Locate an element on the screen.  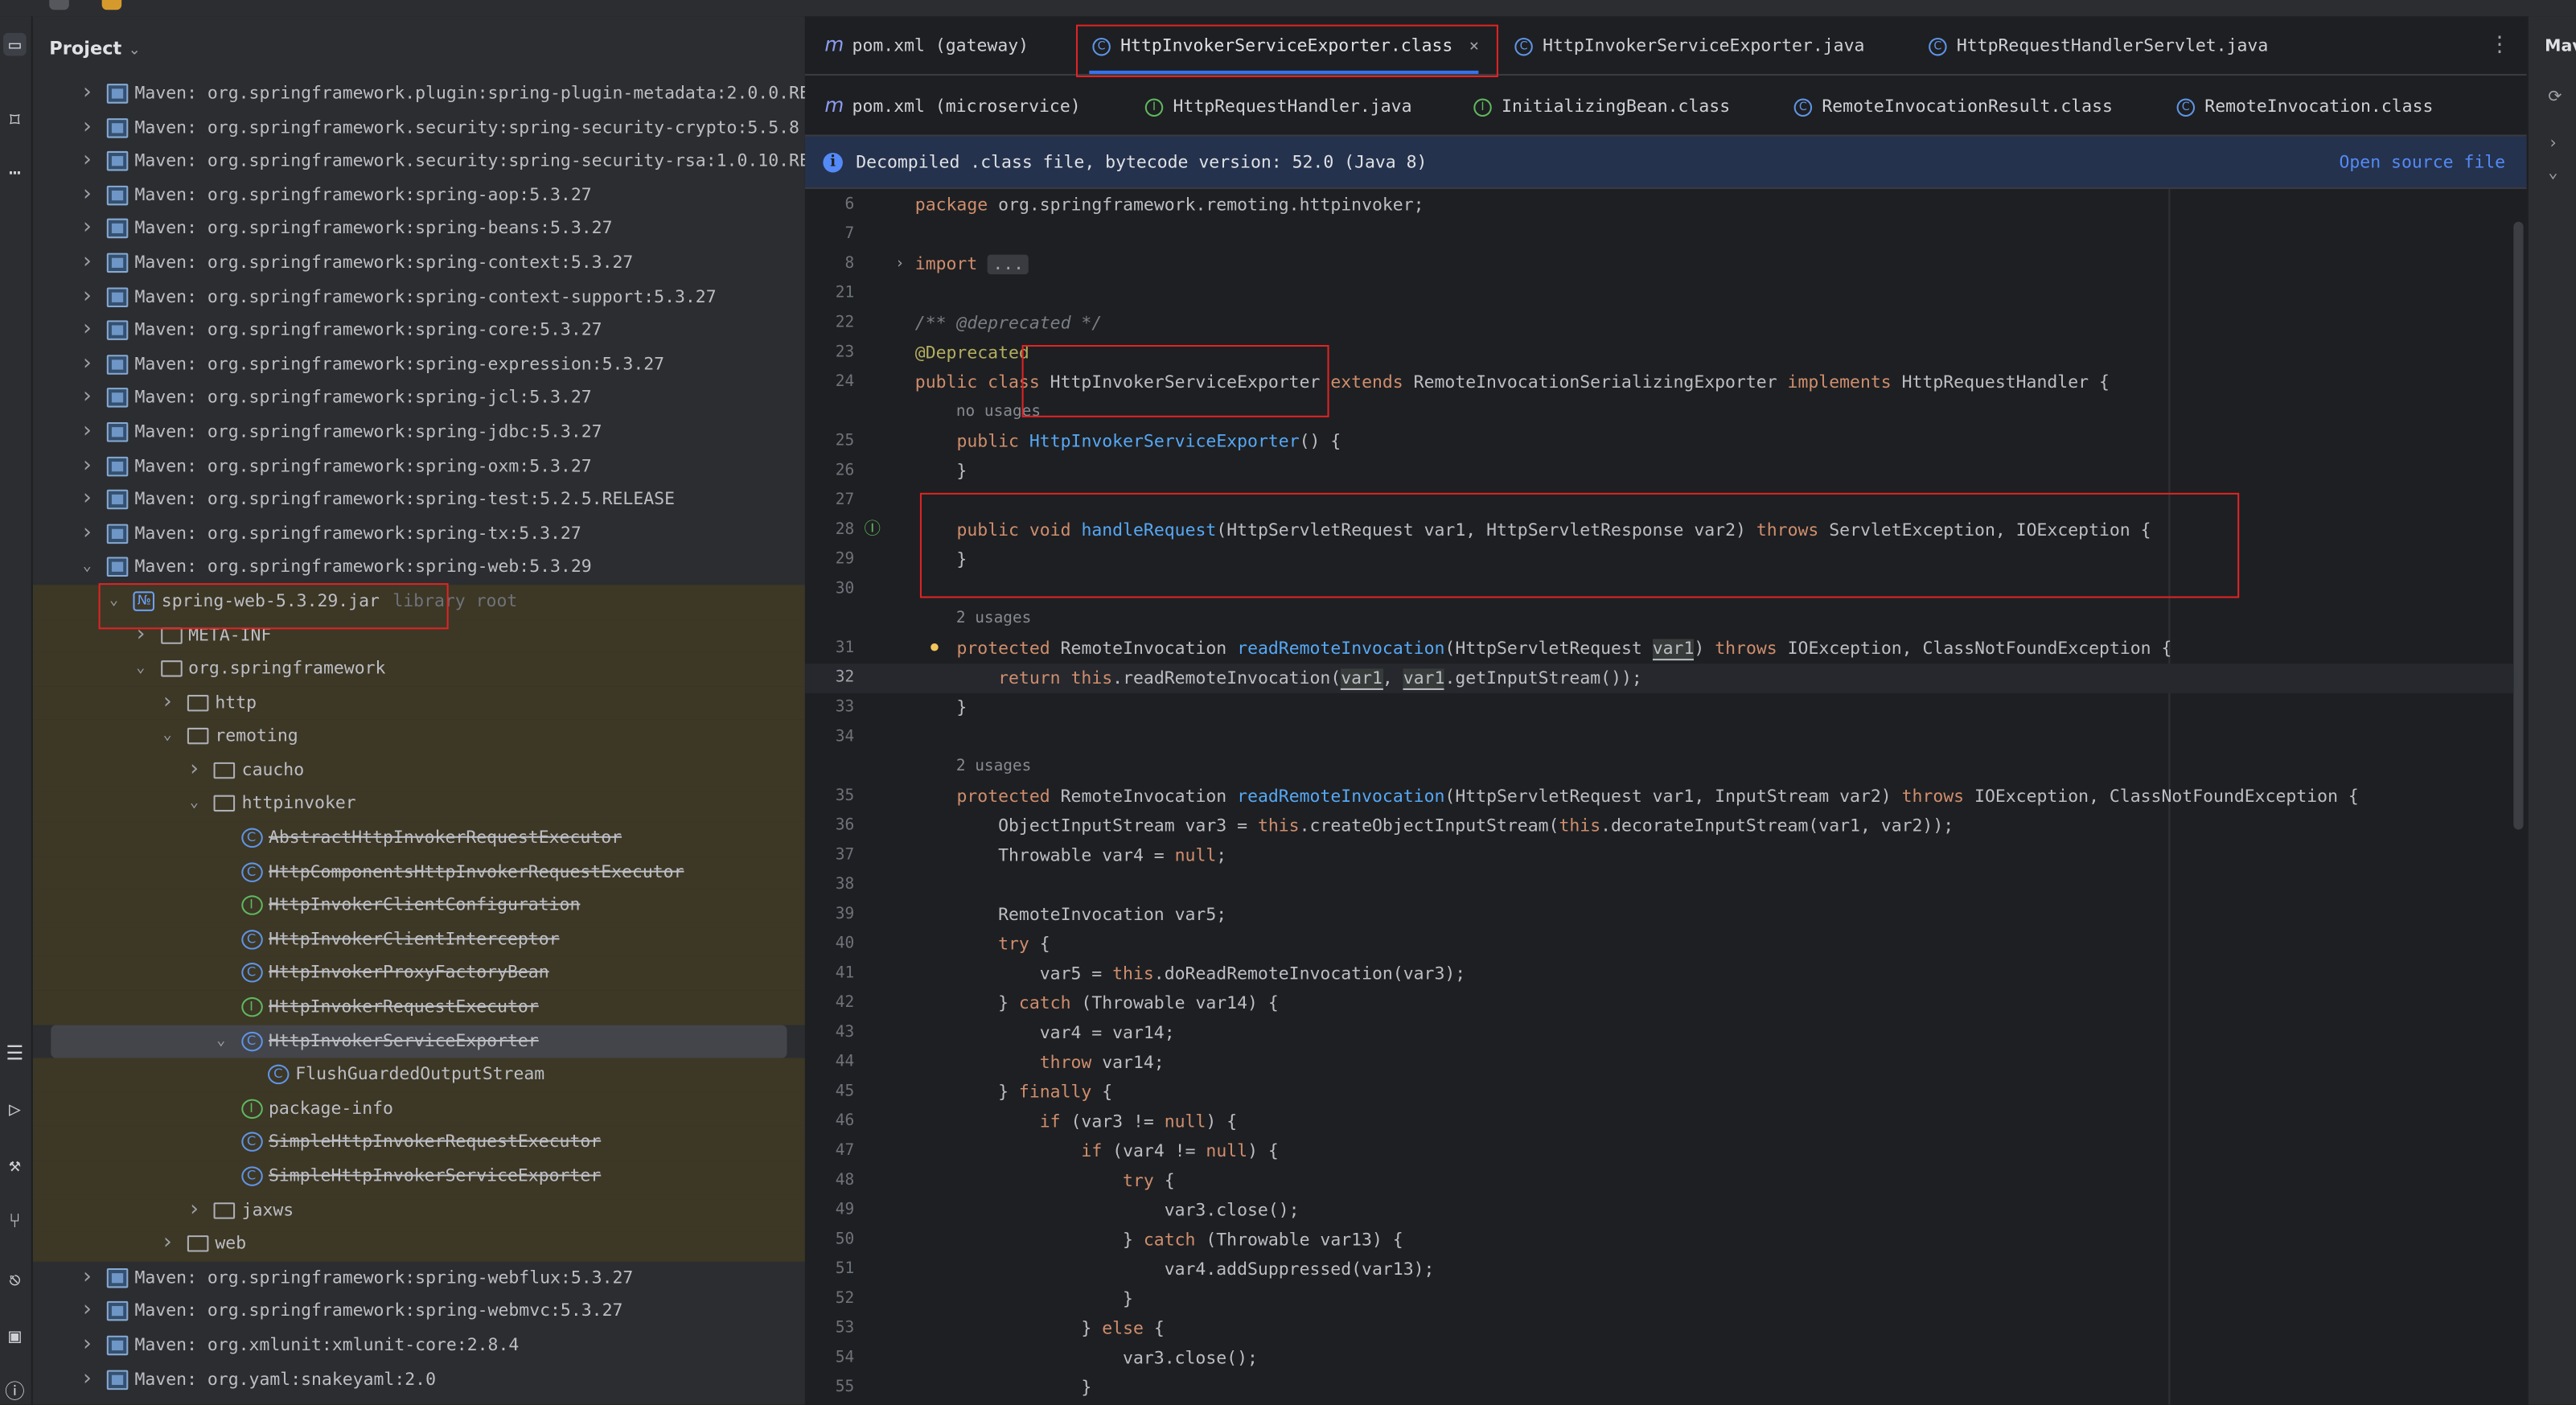
usages-hint: no usages is located at coordinates (998, 412).